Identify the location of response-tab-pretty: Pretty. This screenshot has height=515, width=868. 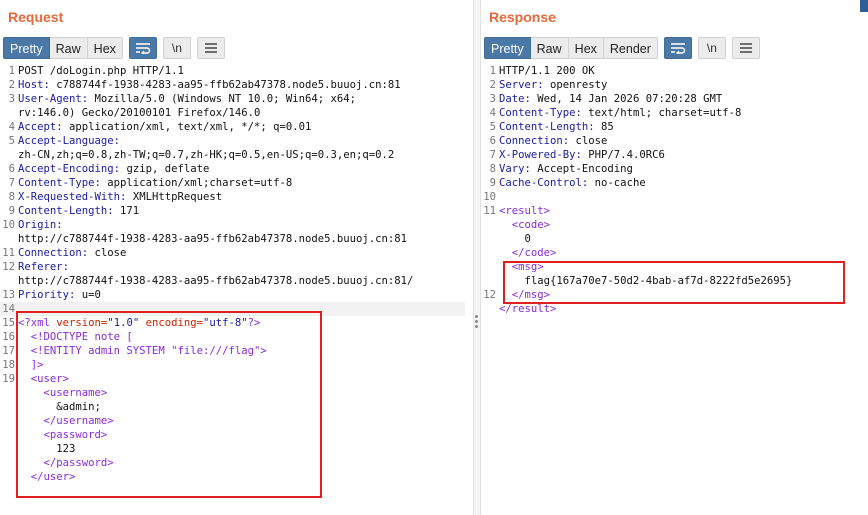
(507, 48).